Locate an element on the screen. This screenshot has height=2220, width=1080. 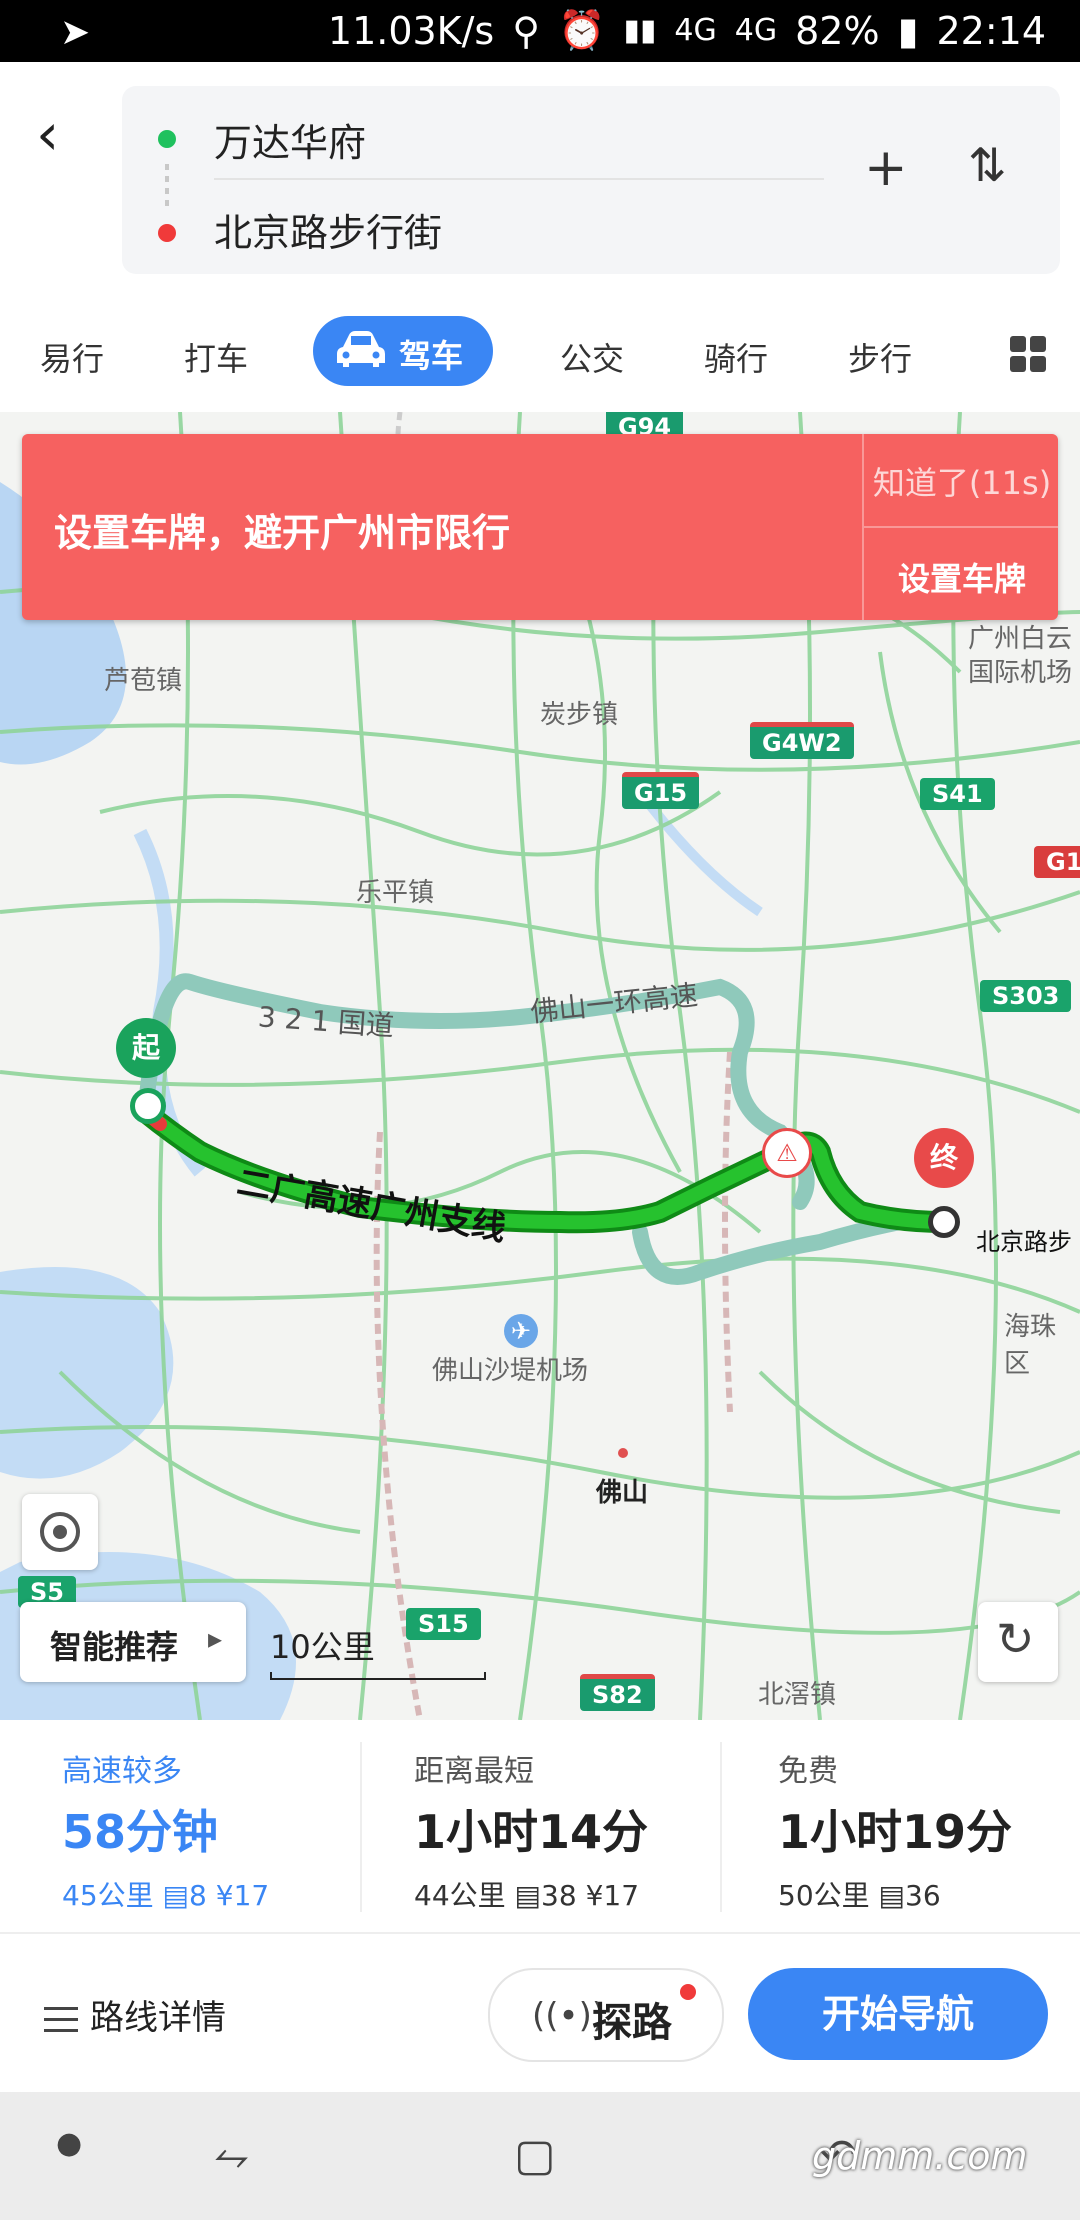
route-tag: 高速较多 is located at coordinates (122, 1771).